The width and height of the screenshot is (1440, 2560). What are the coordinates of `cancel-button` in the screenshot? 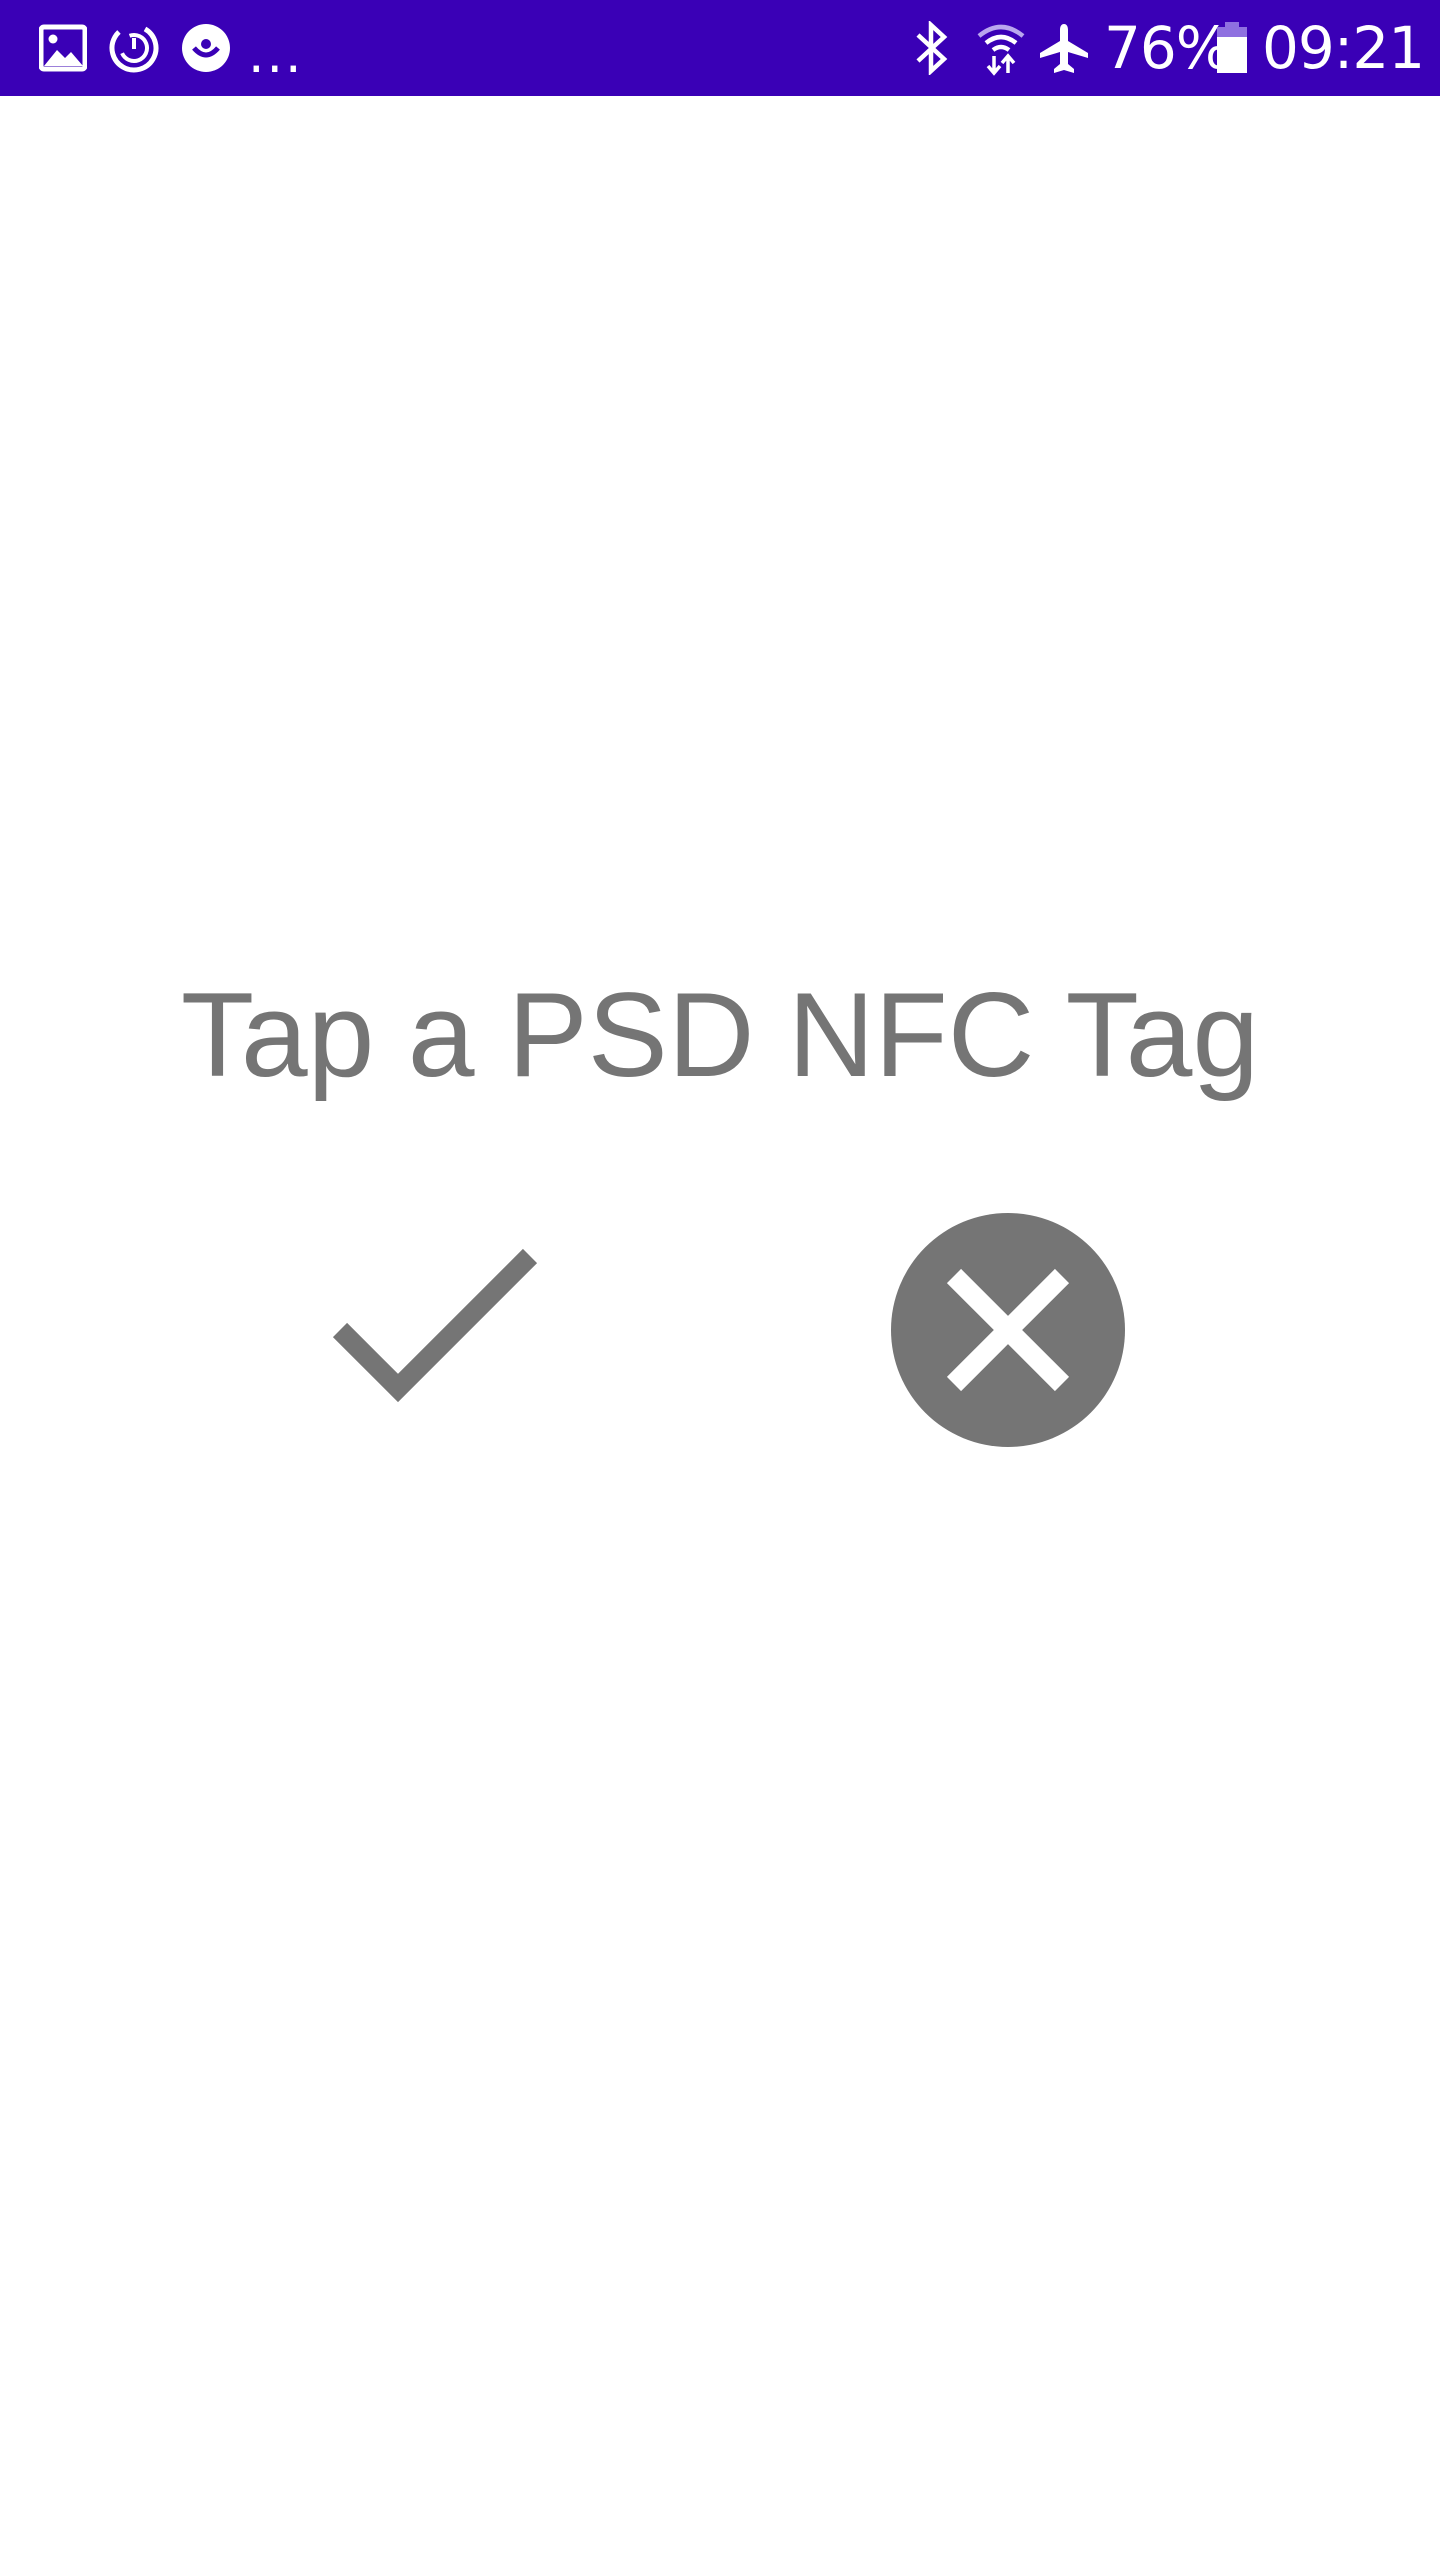 It's located at (1008, 1330).